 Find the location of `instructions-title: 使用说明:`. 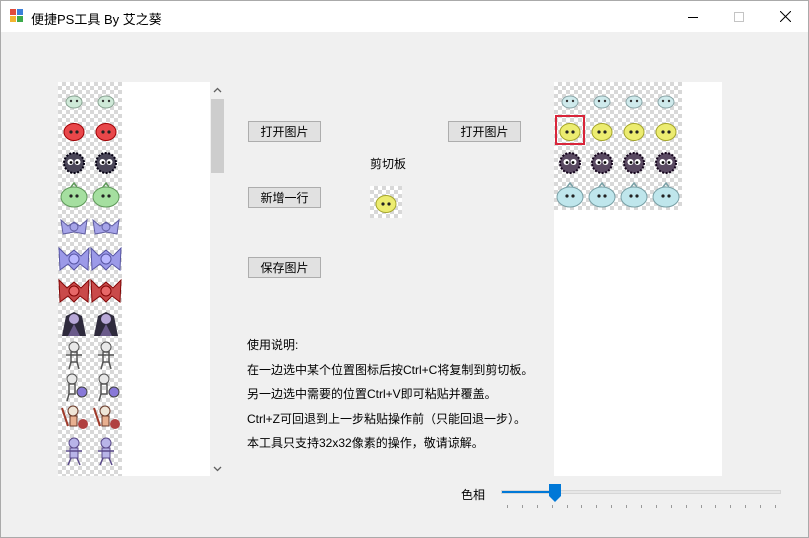

instructions-title: 使用说明: is located at coordinates (273, 345).